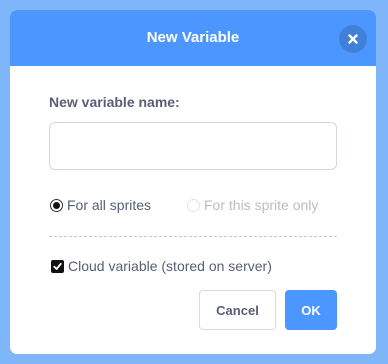  I want to click on dashed-divider, so click(193, 236).